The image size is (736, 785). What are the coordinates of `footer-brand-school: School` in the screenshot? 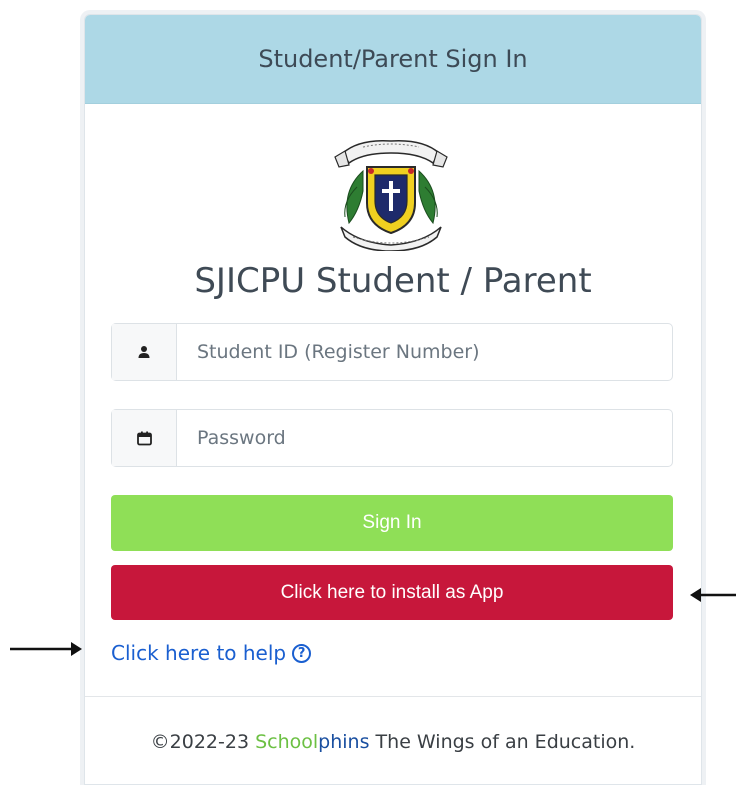 It's located at (287, 742).